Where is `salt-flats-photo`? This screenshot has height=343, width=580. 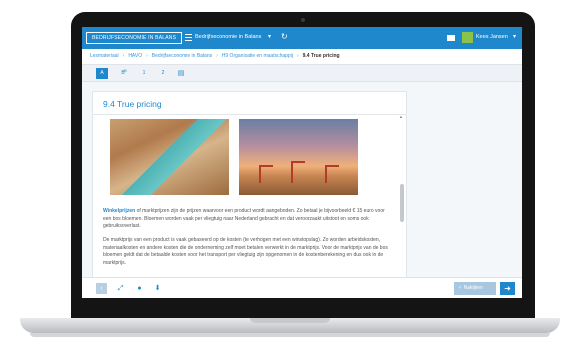
salt-flats-photo is located at coordinates (169, 157).